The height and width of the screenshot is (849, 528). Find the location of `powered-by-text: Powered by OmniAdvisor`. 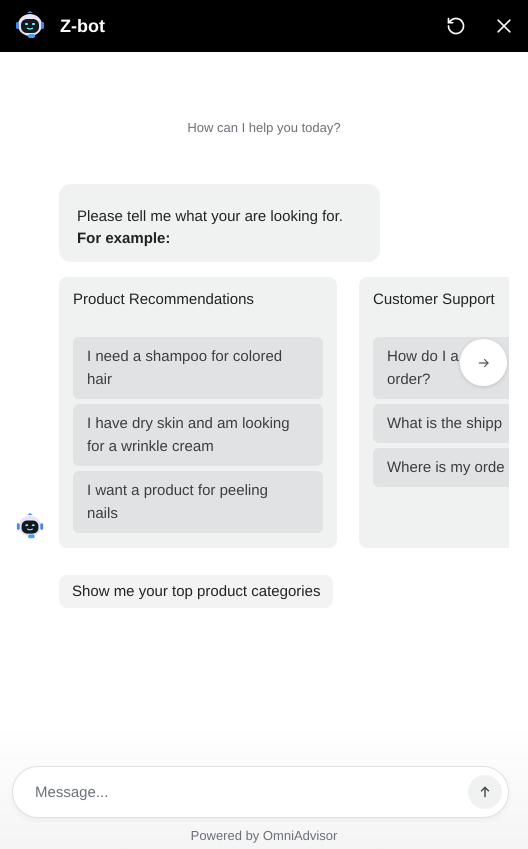

powered-by-text: Powered by OmniAdvisor is located at coordinates (264, 835).